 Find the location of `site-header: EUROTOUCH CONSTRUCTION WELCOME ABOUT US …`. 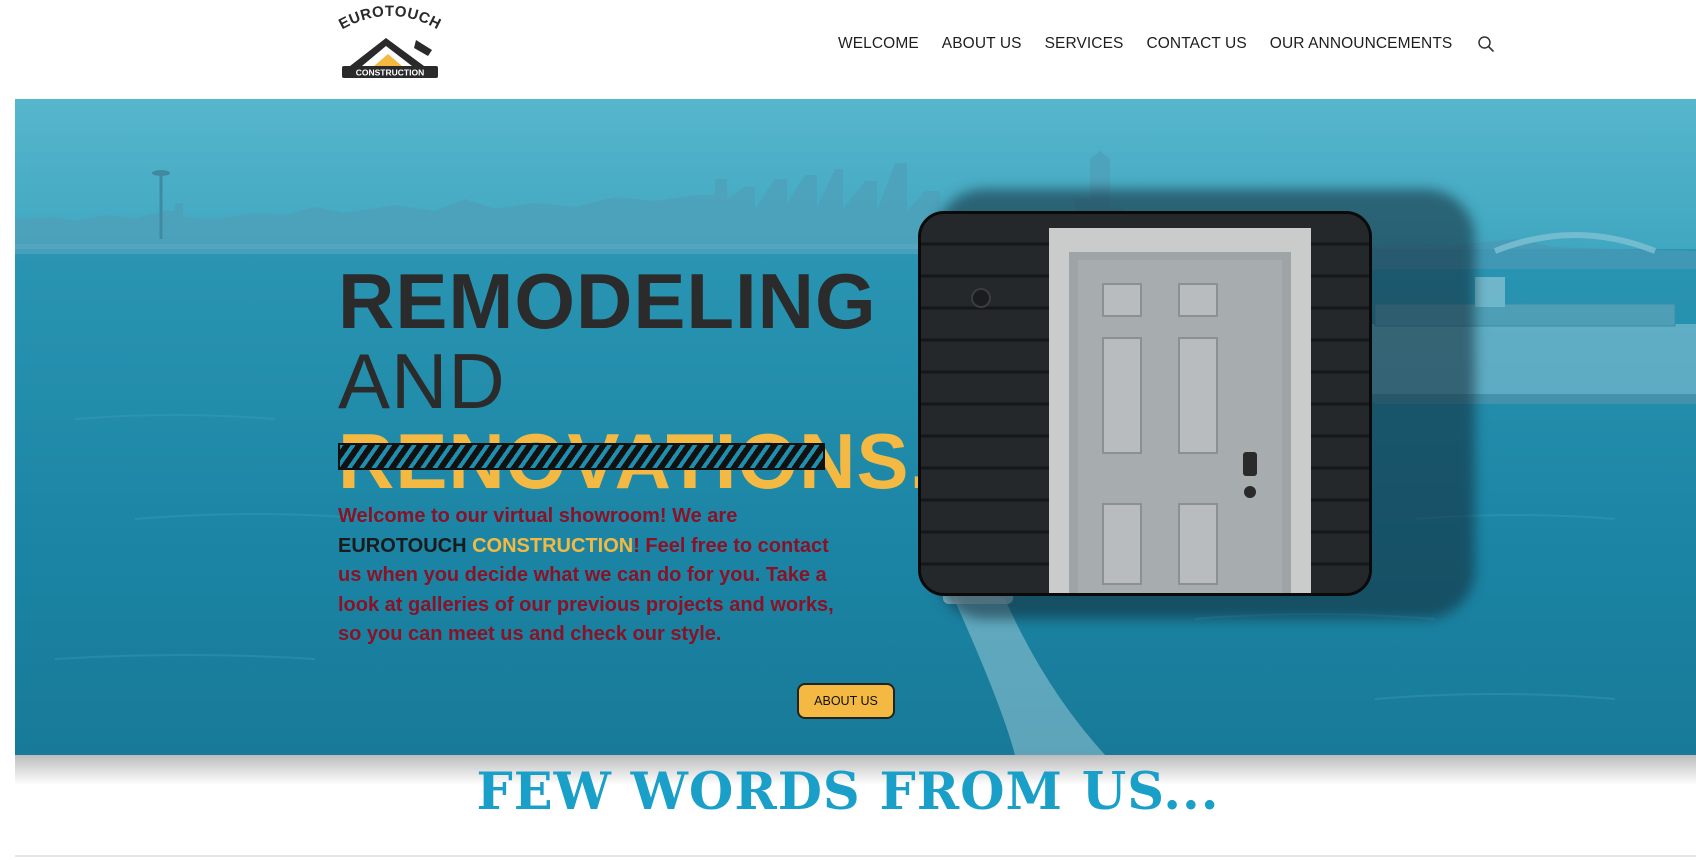

site-header: EUROTOUCH CONSTRUCTION WELCOME ABOUT US … is located at coordinates (848, 49).